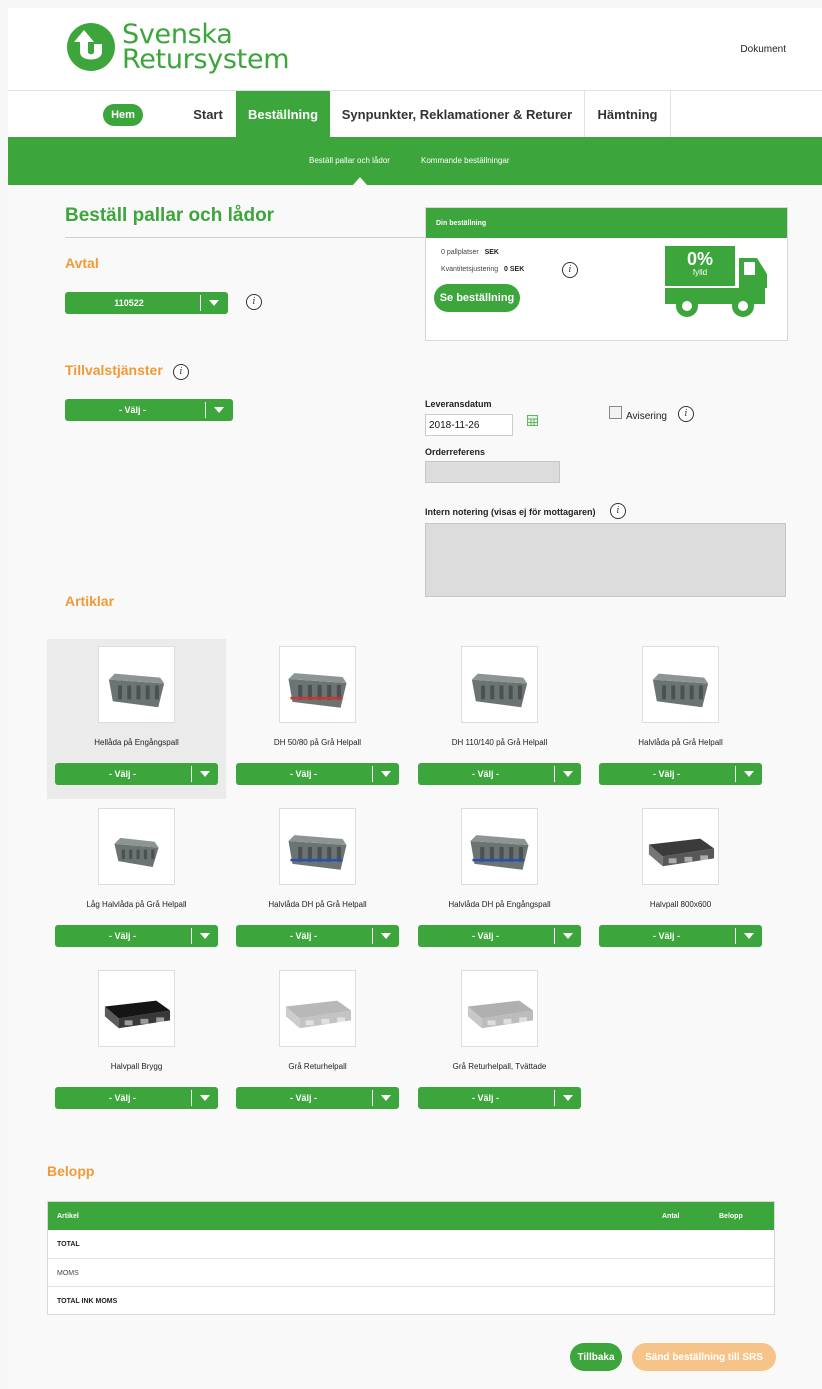  I want to click on orderref-input, so click(492, 472).